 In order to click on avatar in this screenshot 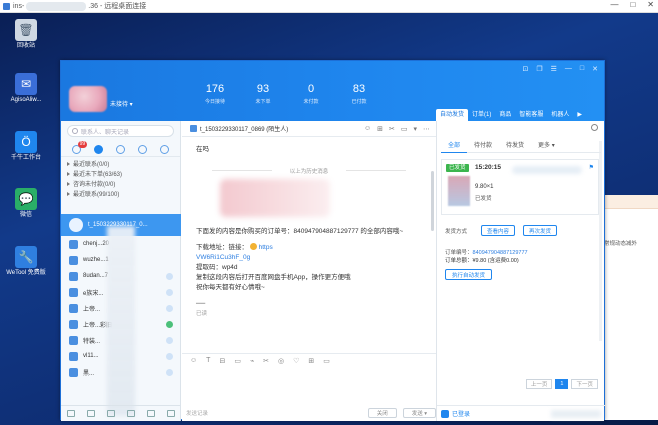, I will do `click(88, 99)`.